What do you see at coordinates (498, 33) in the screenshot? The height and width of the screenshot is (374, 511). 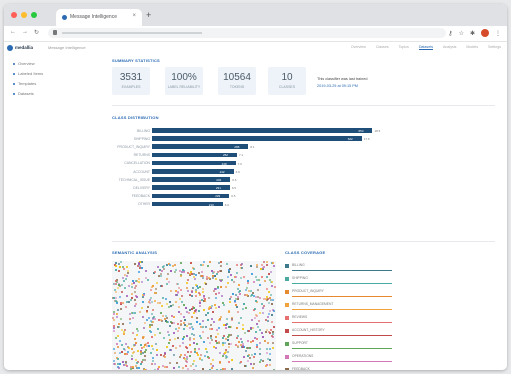 I see `menu-icon: ⋮` at bounding box center [498, 33].